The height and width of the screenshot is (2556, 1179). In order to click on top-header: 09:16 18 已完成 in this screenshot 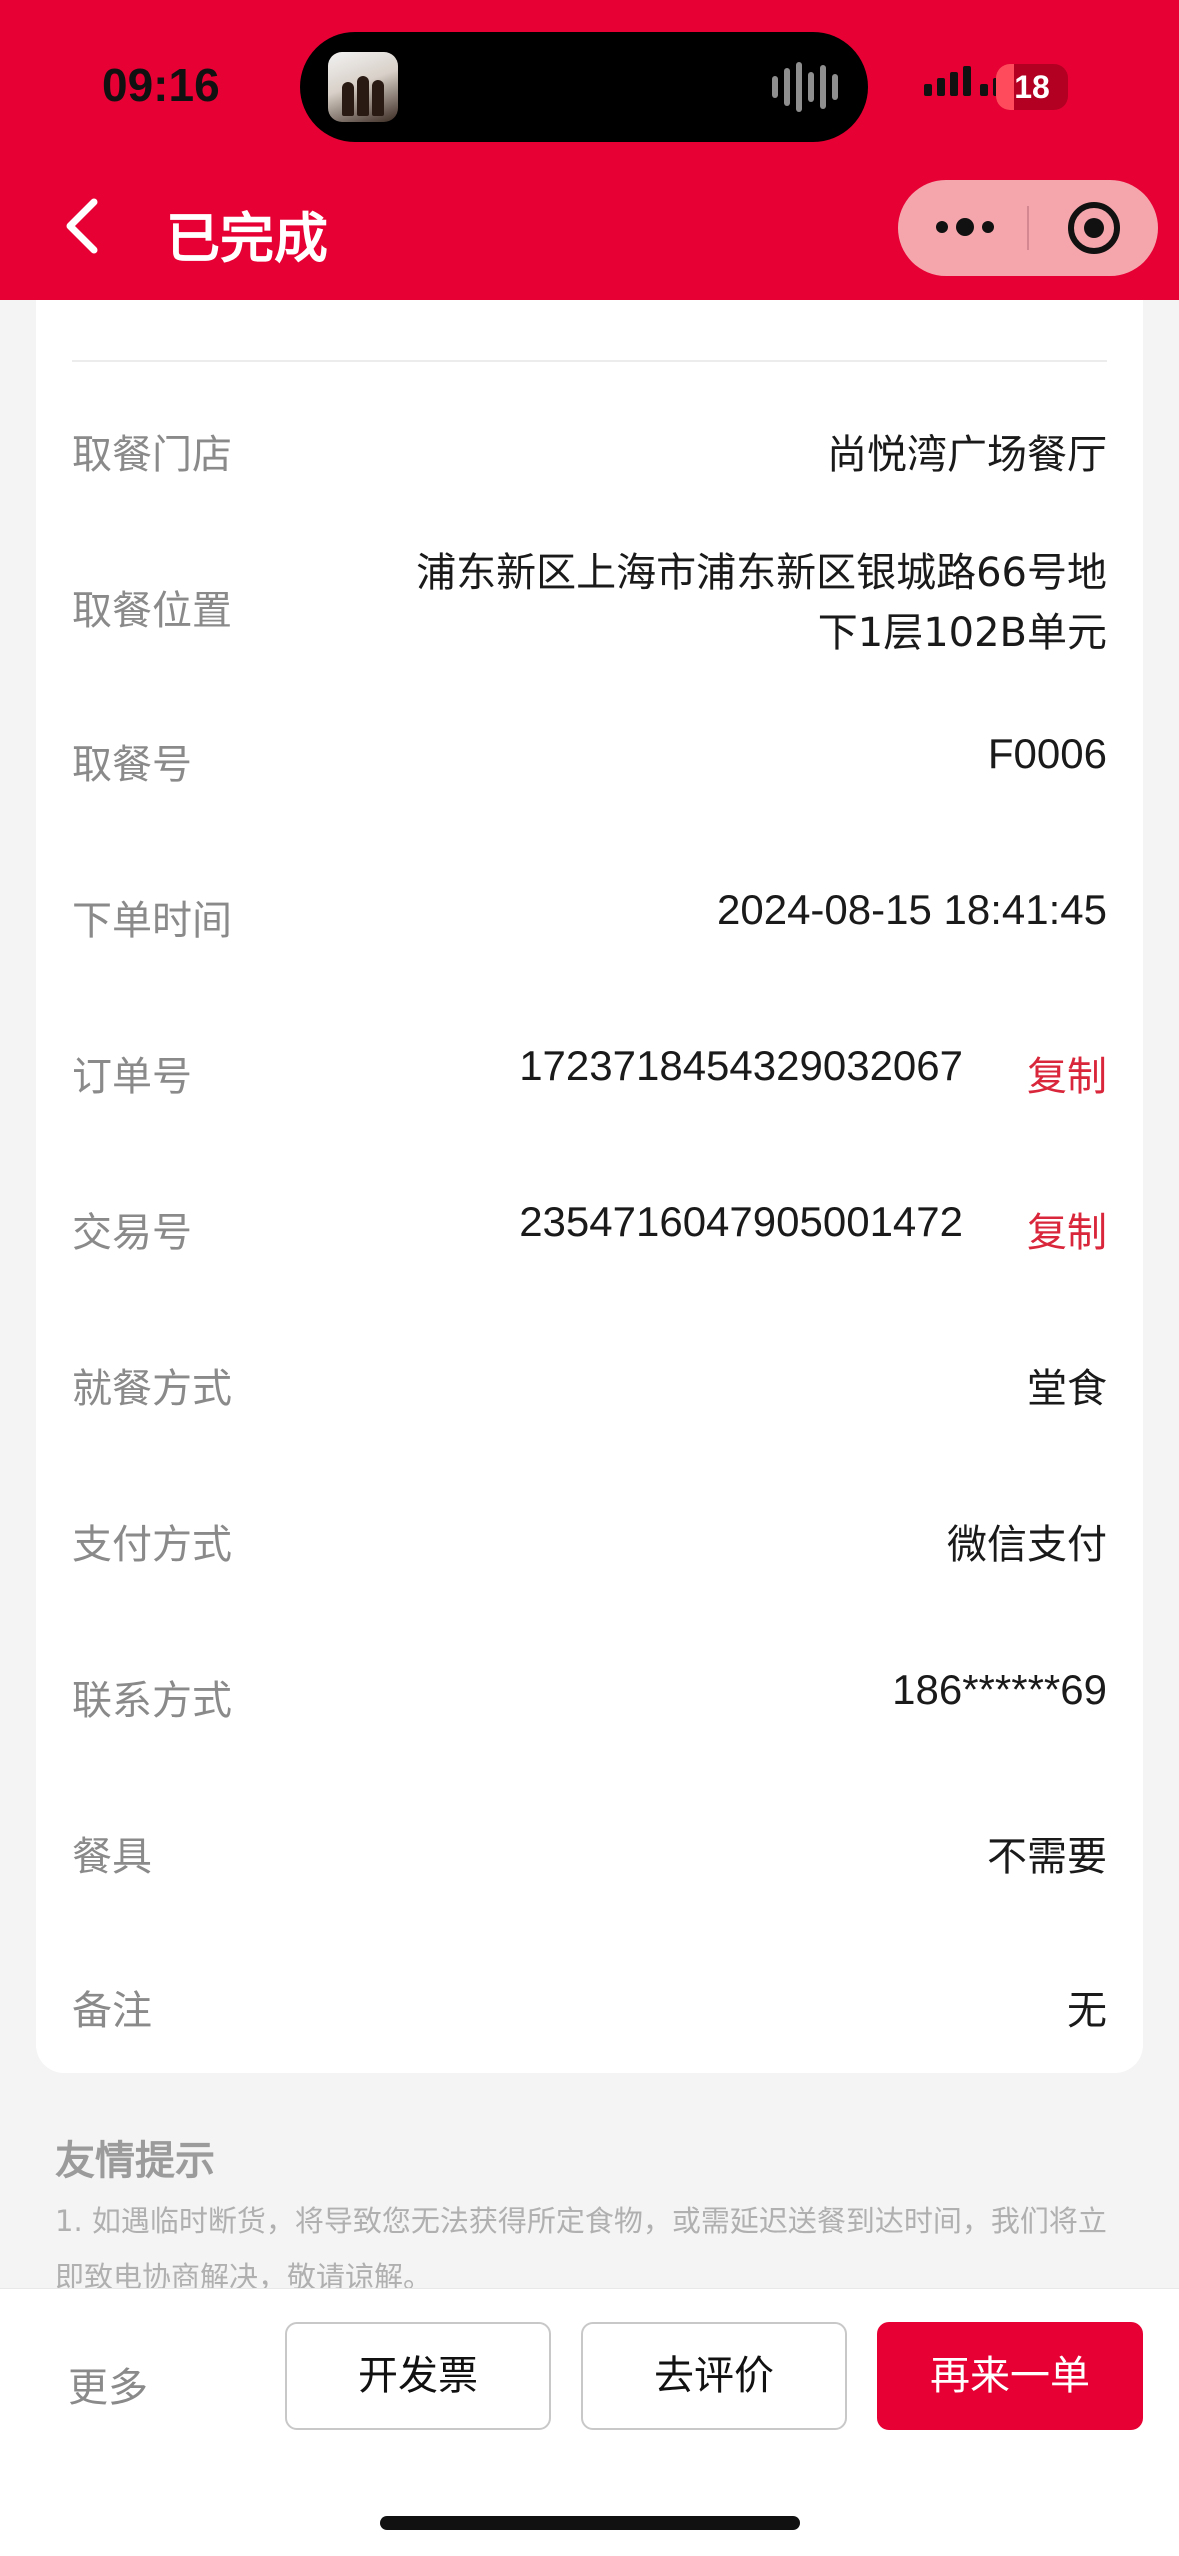, I will do `click(589, 150)`.